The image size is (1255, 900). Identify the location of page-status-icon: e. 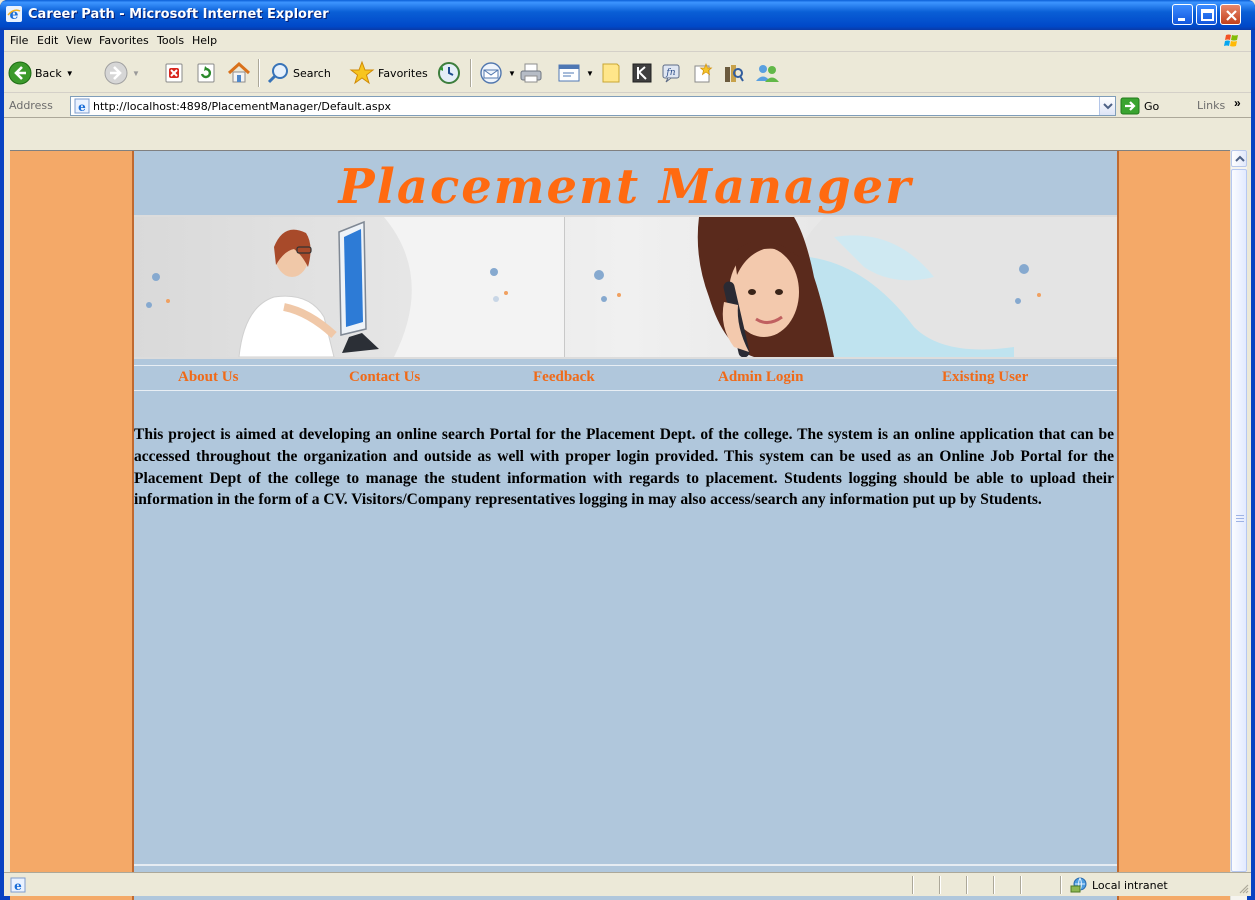
(18, 885).